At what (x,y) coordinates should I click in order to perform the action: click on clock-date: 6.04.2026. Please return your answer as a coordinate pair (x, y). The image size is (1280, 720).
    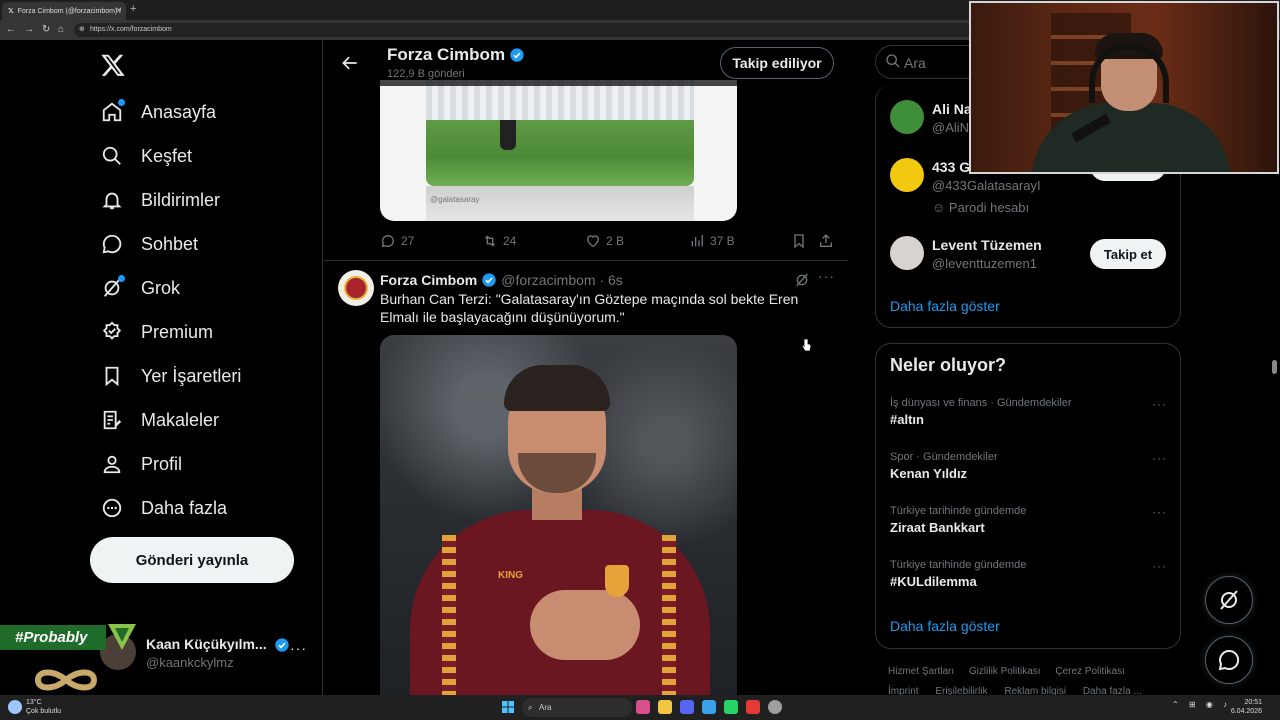
    Looking at the image, I should click on (1246, 711).